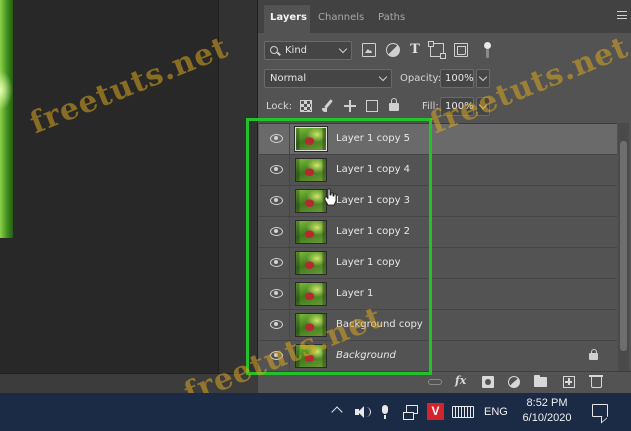  What do you see at coordinates (438, 139) in the screenshot?
I see `layer-row: Layer 1 copy 5` at bounding box center [438, 139].